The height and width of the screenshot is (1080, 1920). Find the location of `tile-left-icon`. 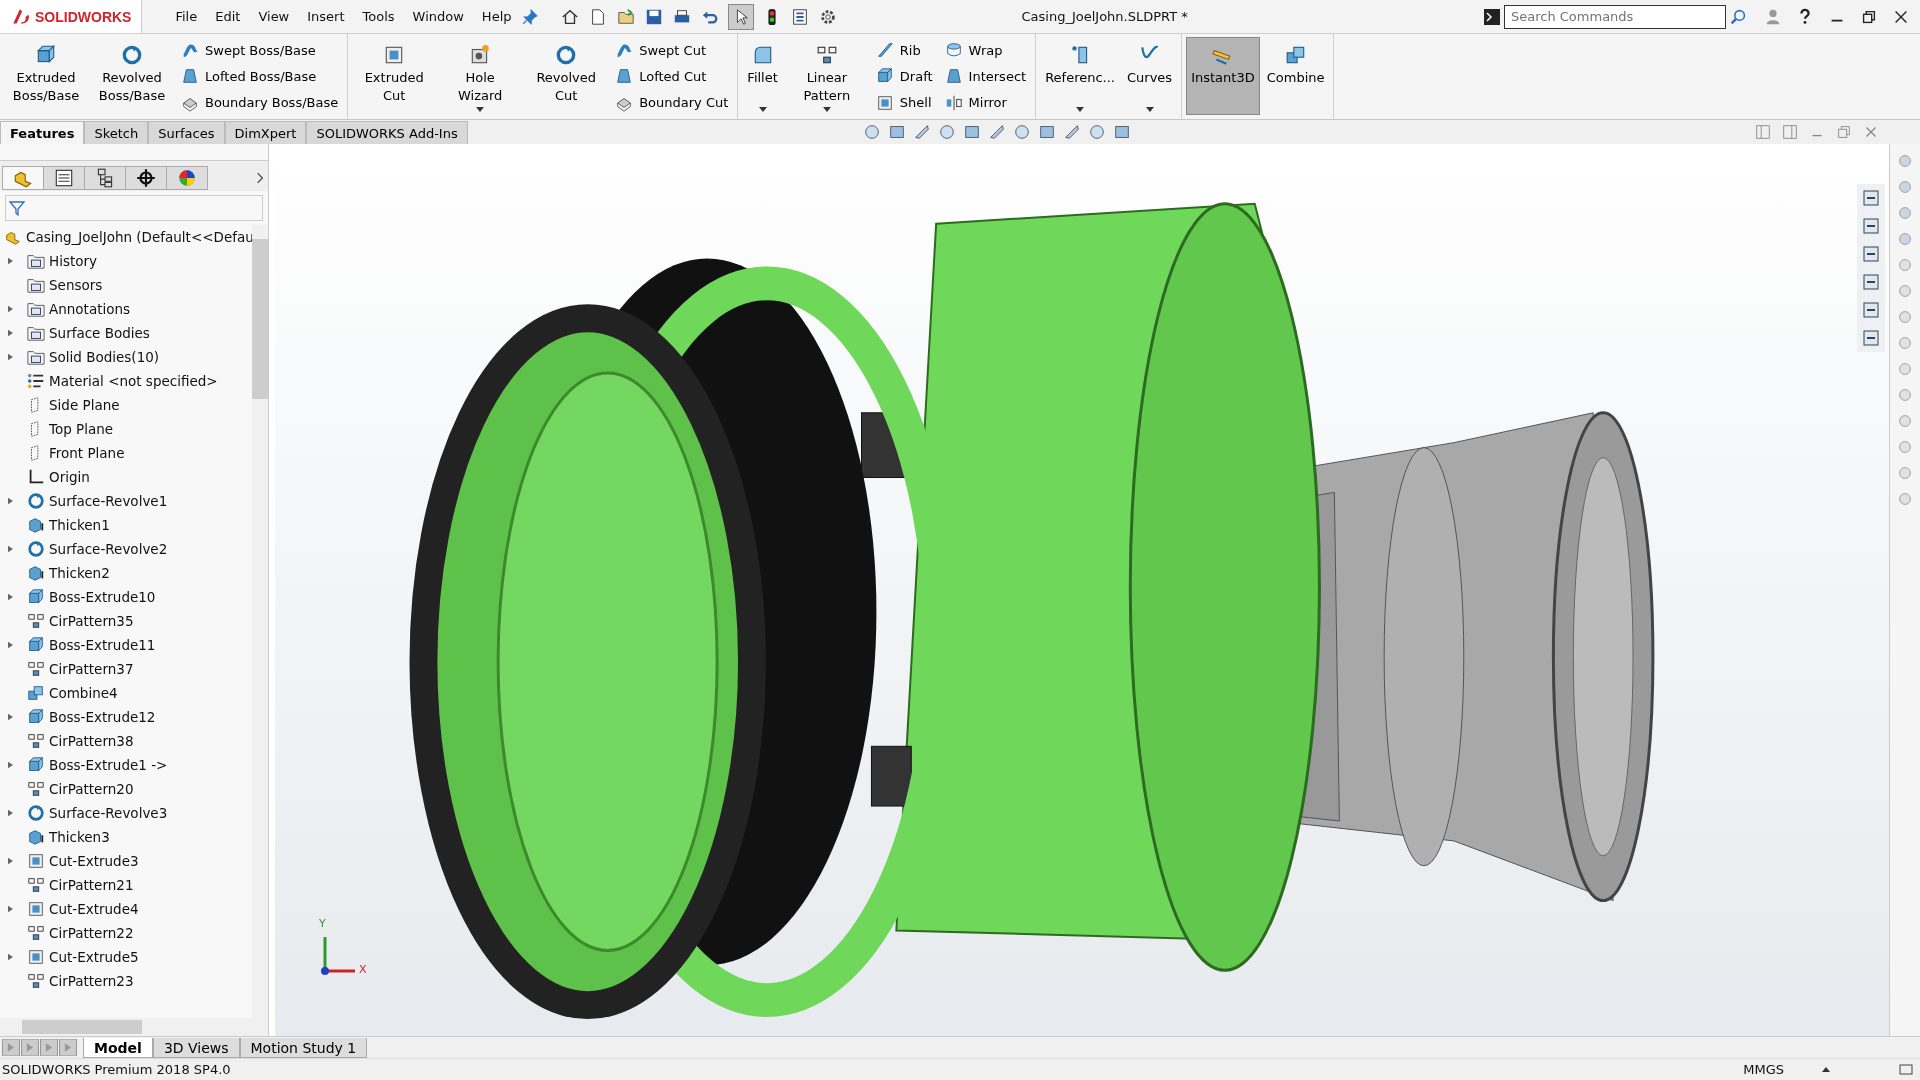

tile-left-icon is located at coordinates (1763, 132).